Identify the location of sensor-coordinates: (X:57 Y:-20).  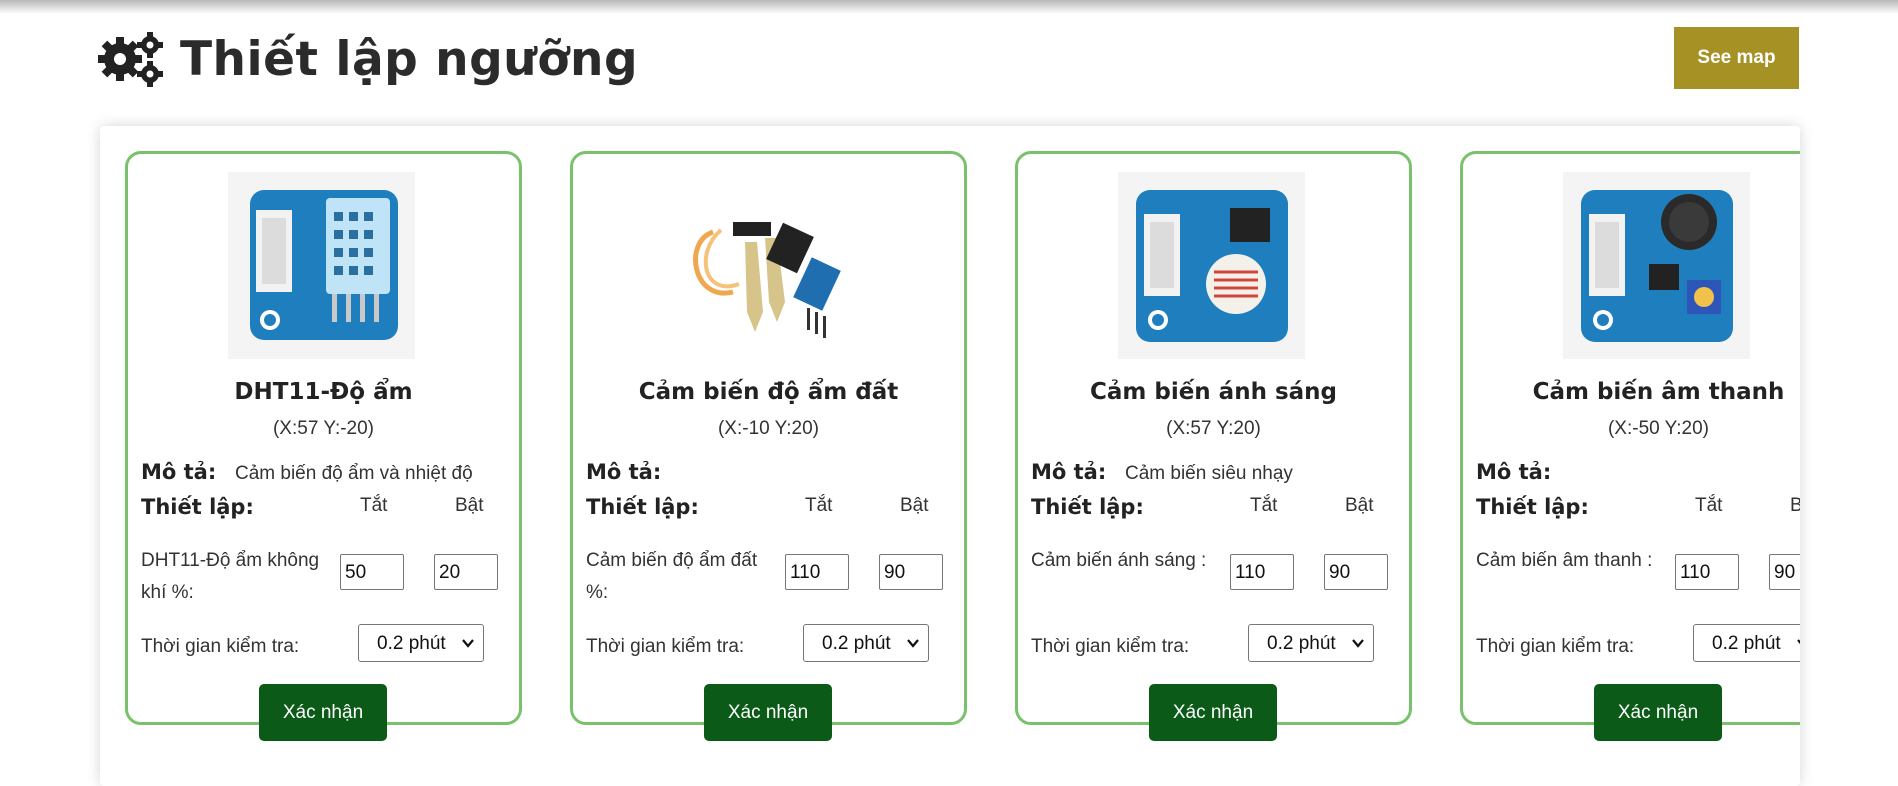
(323, 428).